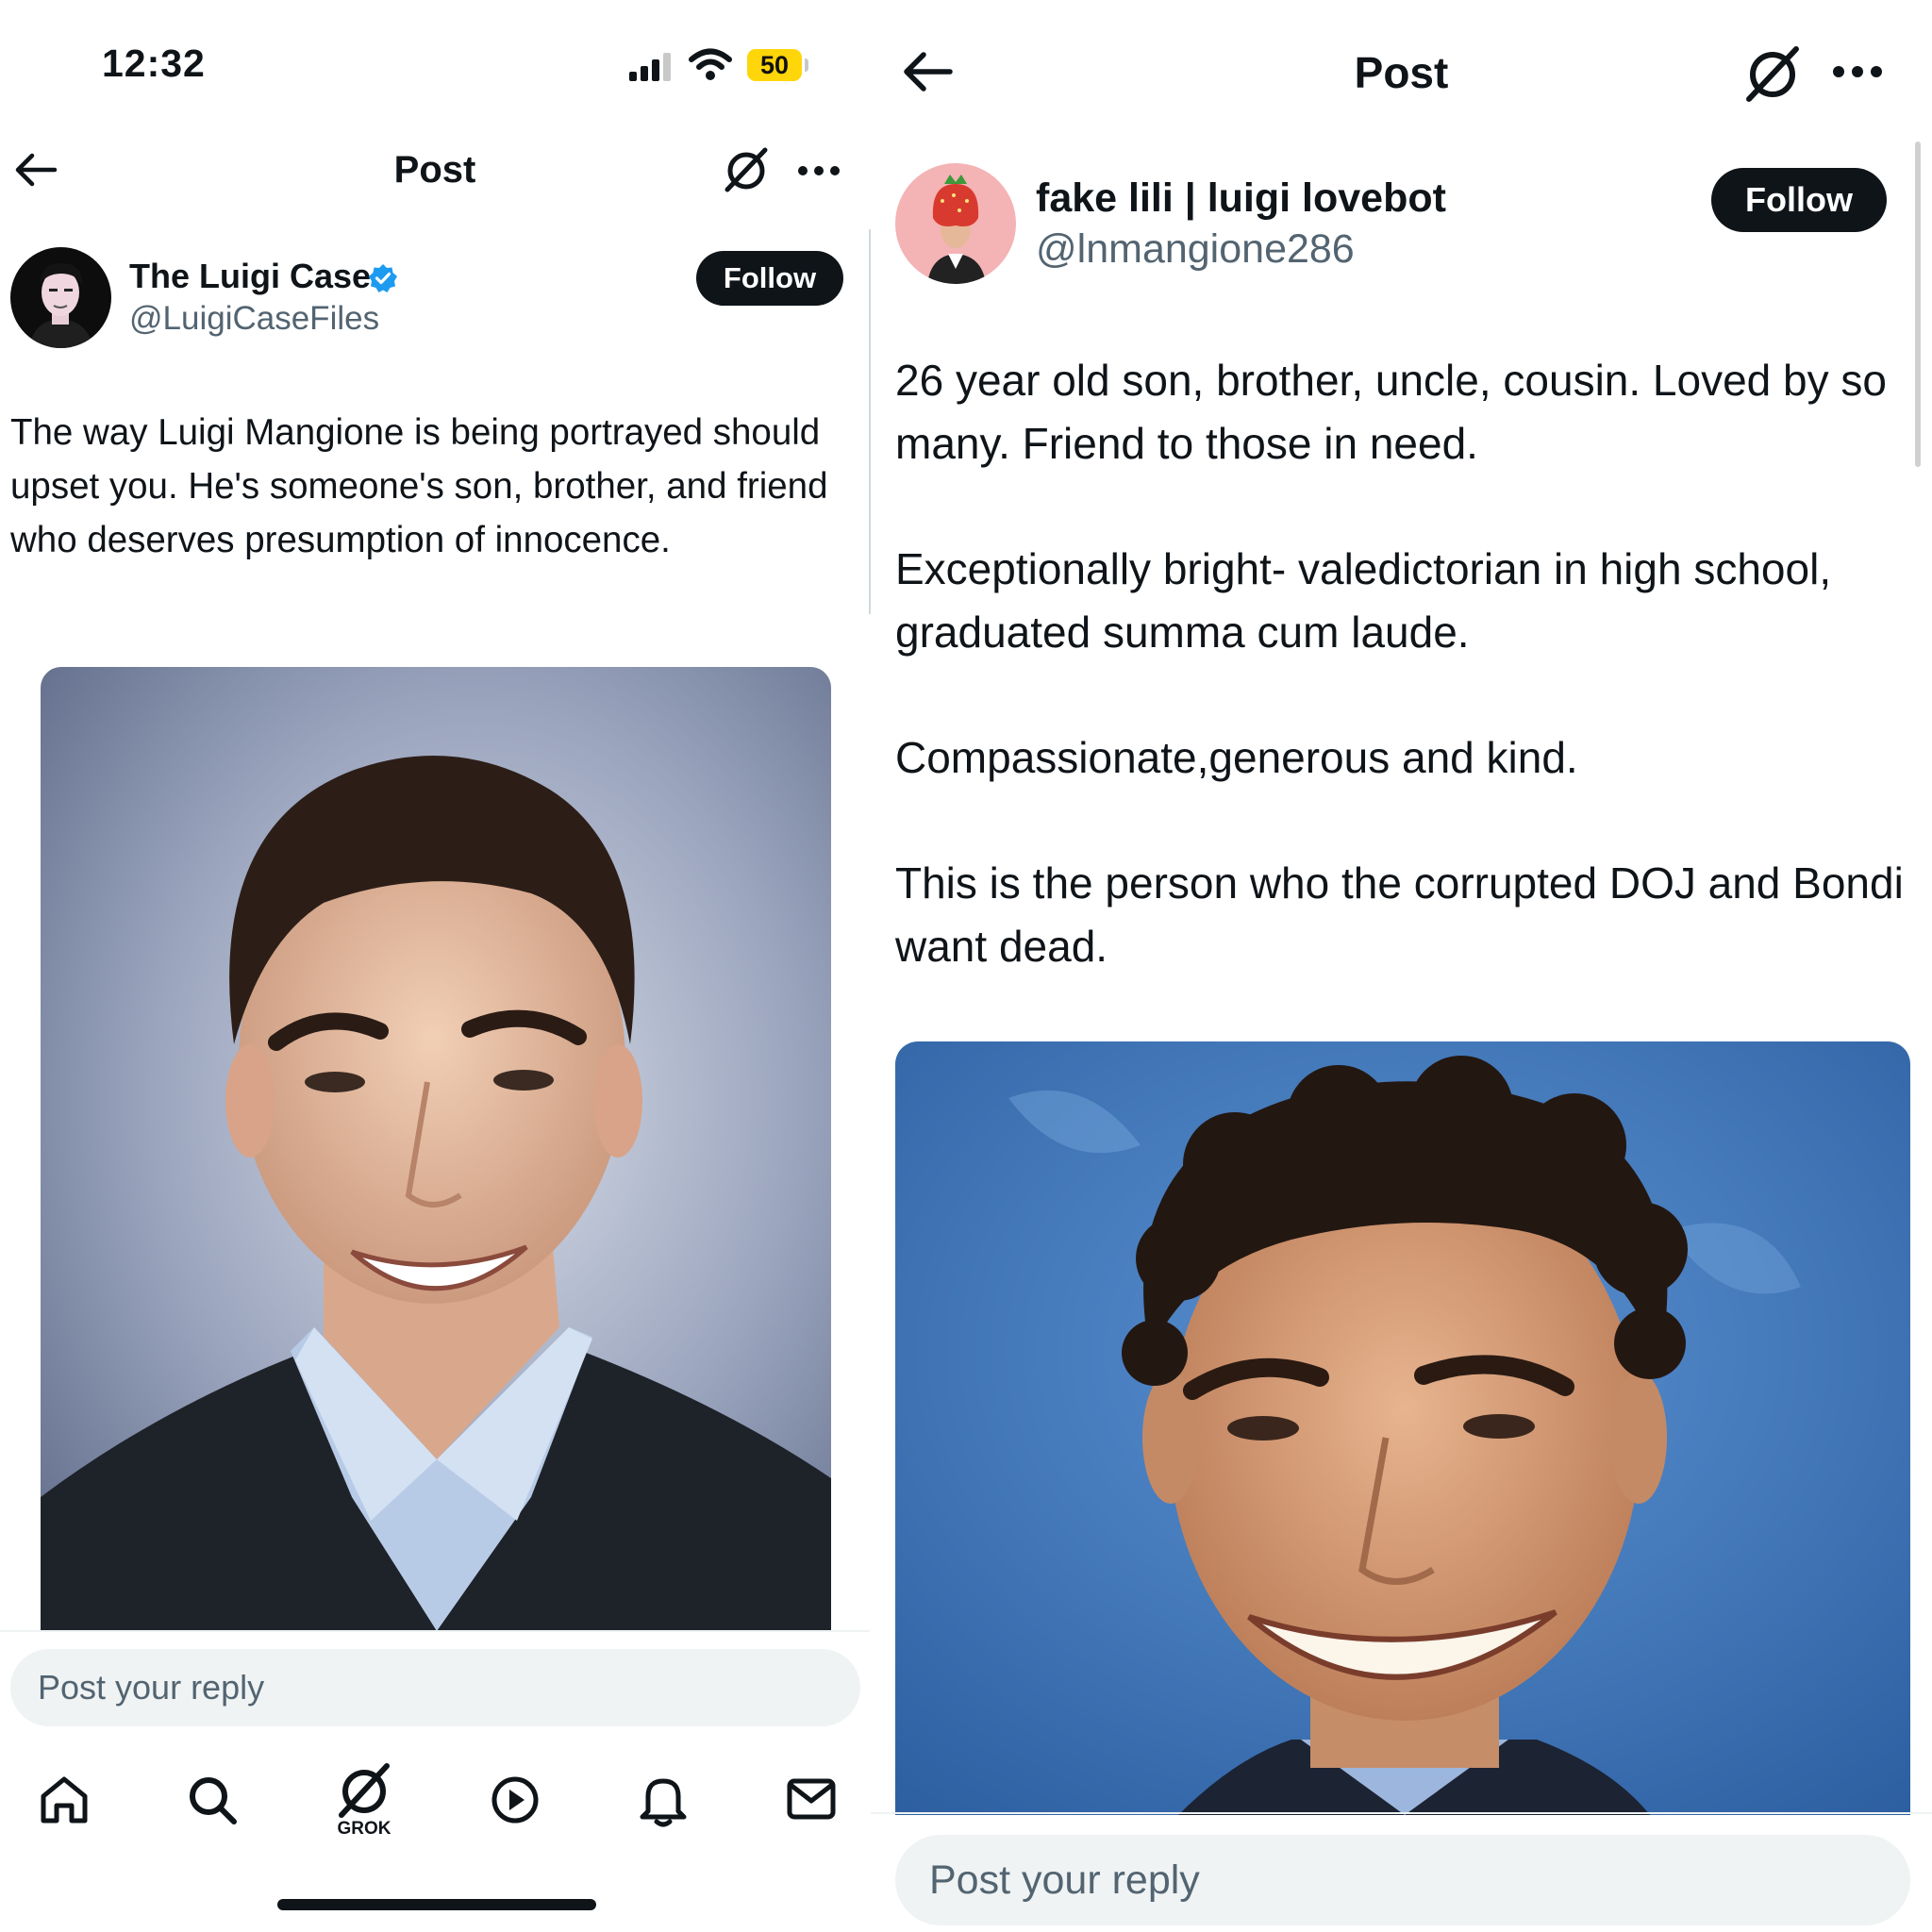  What do you see at coordinates (1196, 249) in the screenshot?
I see `author-handle: @lnmangione286` at bounding box center [1196, 249].